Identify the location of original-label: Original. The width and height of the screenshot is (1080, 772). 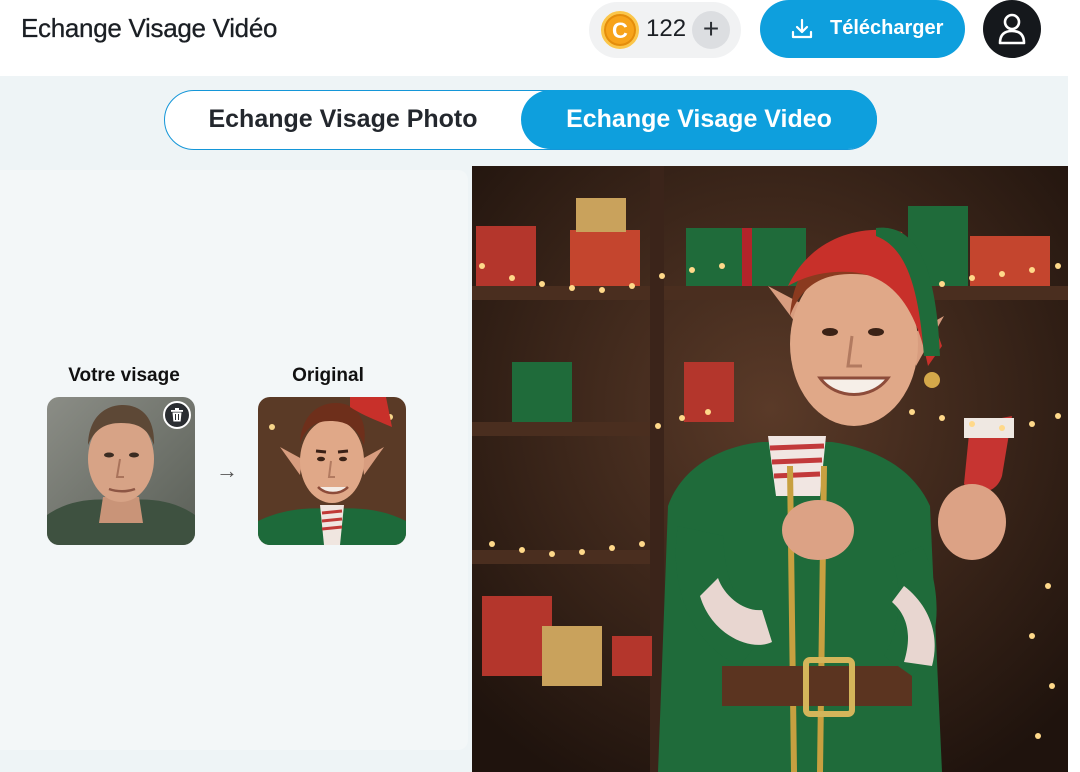
(328, 375).